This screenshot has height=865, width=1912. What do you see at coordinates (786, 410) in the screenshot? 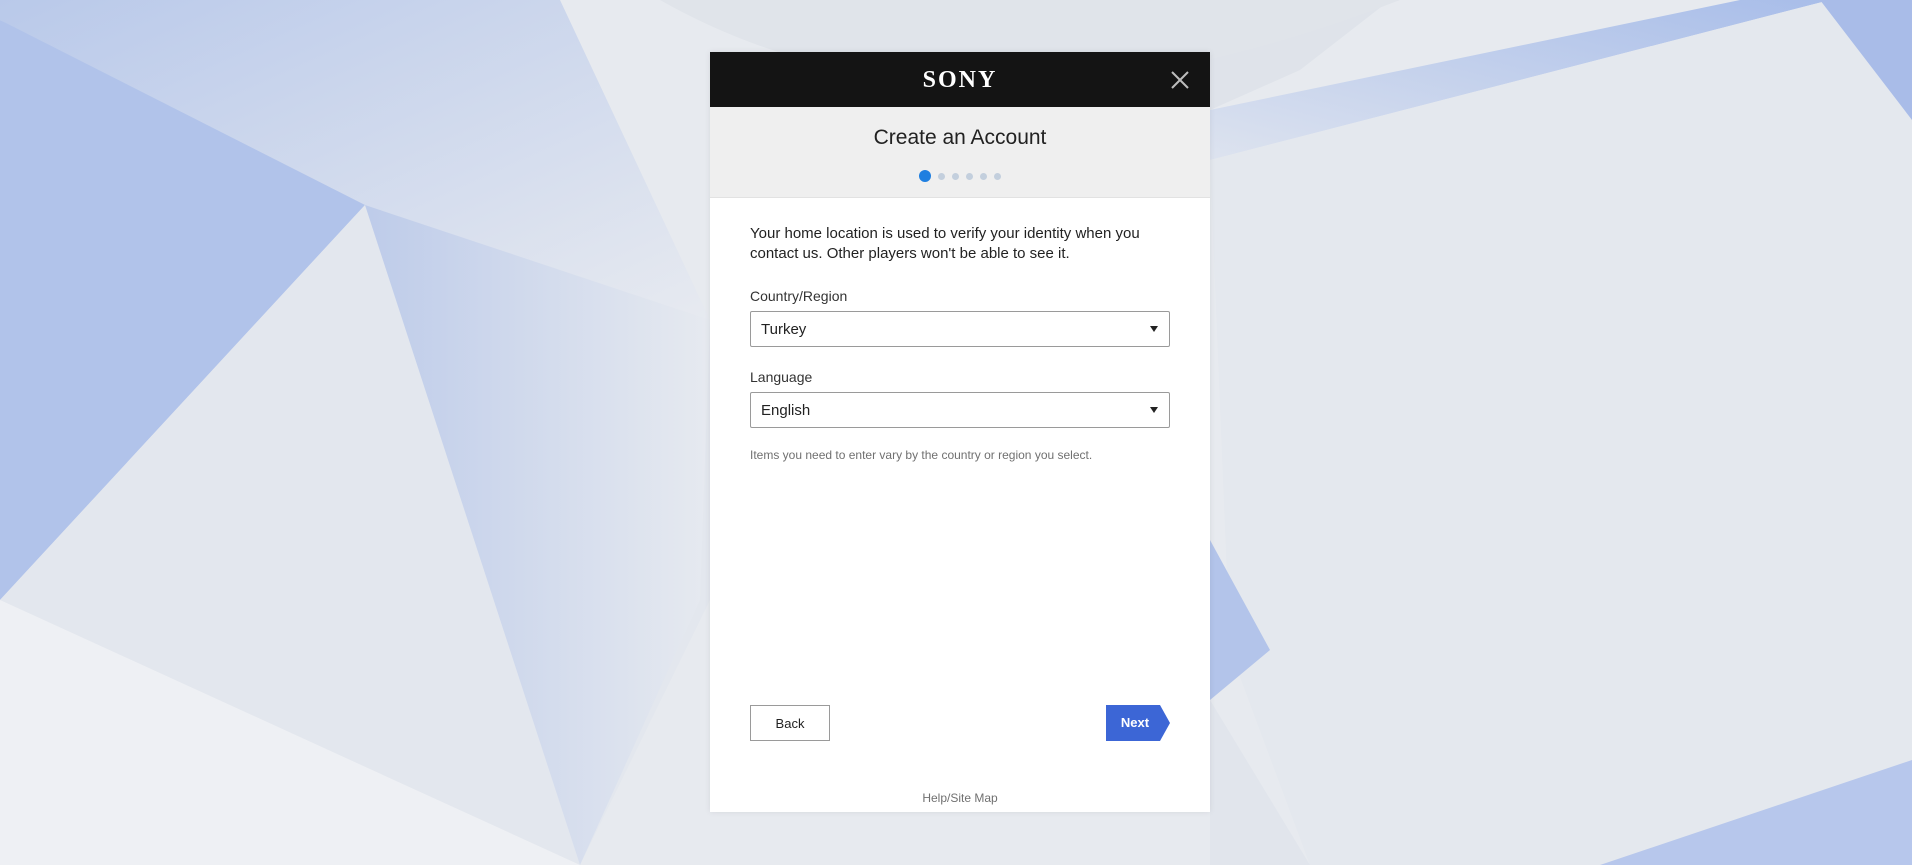
I see `language-value: English` at bounding box center [786, 410].